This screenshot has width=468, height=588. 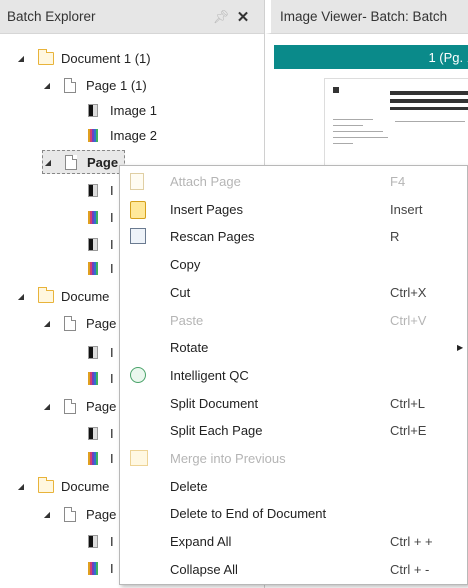 What do you see at coordinates (406, 209) in the screenshot?
I see `menu-item-shortcut: Insert` at bounding box center [406, 209].